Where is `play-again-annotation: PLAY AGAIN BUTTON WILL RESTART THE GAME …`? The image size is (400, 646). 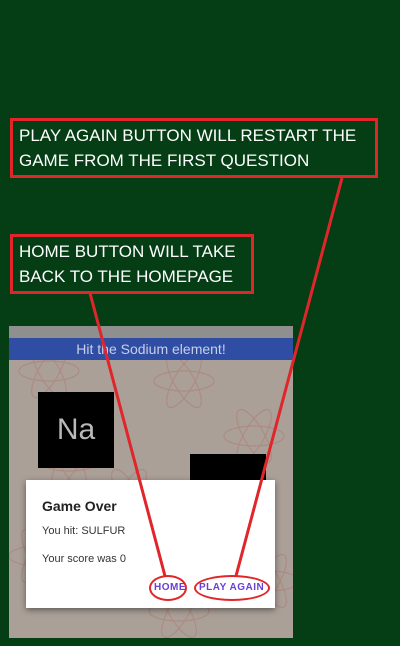 play-again-annotation: PLAY AGAIN BUTTON WILL RESTART THE GAME … is located at coordinates (194, 148).